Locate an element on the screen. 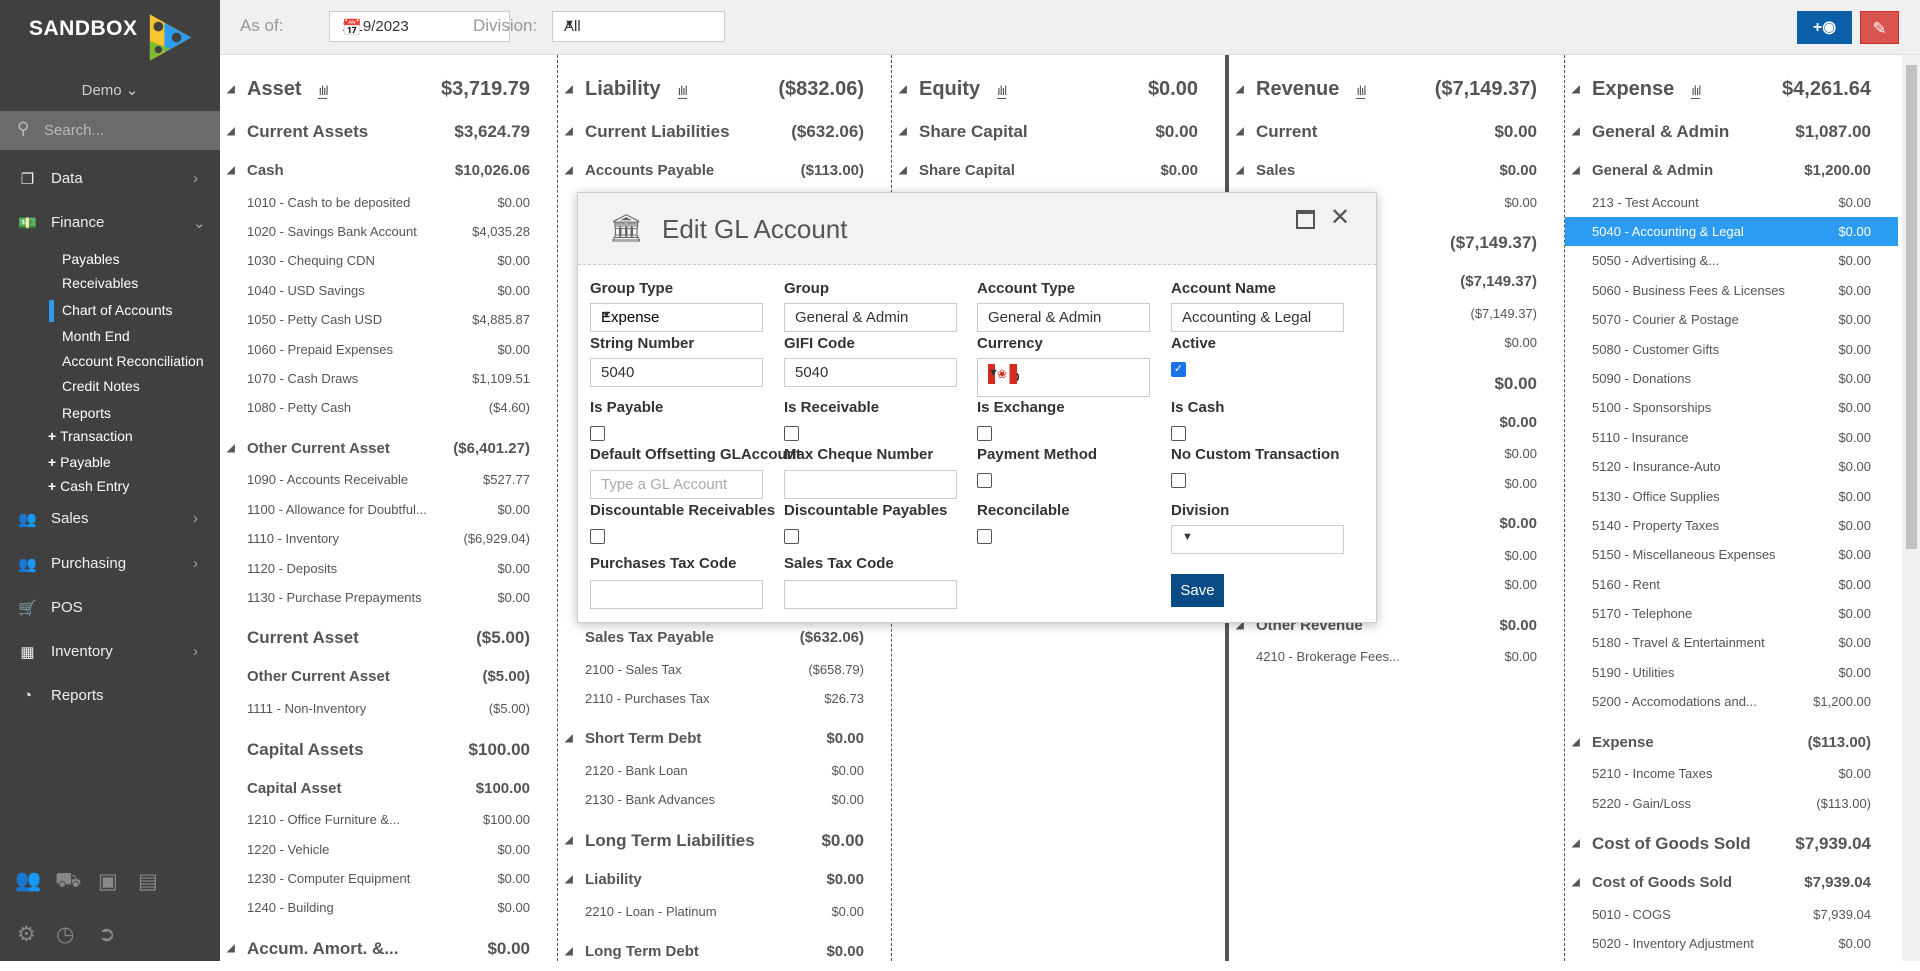  account-row: 5020 - Inventory Adjustment $0.00 is located at coordinates (1731, 943).